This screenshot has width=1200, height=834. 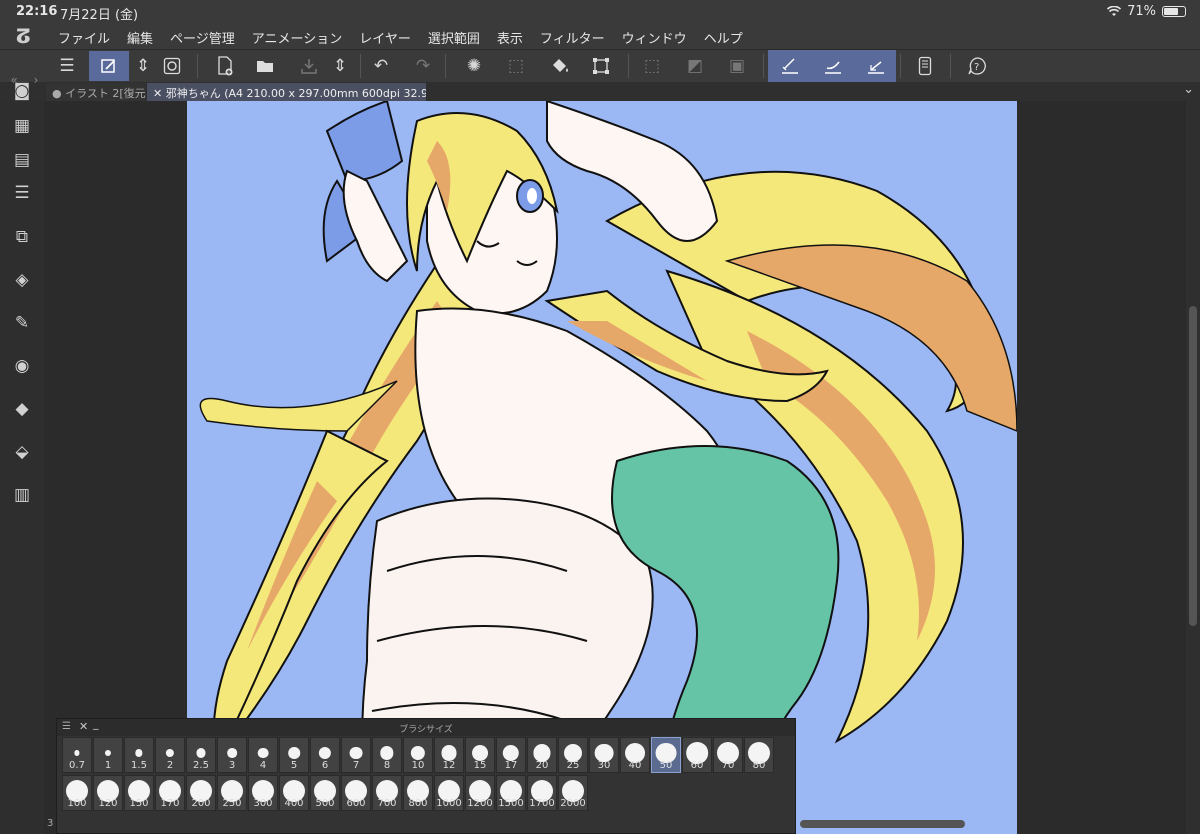 I want to click on animation-icon: ▤, so click(x=22, y=160).